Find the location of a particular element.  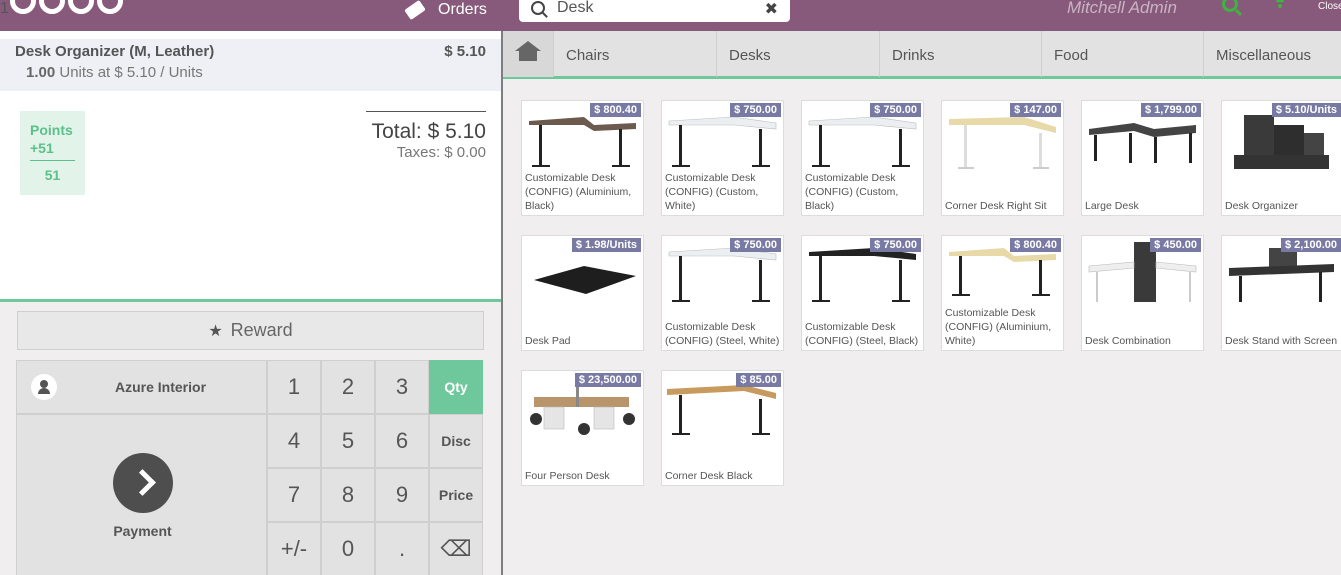

product-card: $ 147.00 Corner Desk Right Sit is located at coordinates (1002, 158).